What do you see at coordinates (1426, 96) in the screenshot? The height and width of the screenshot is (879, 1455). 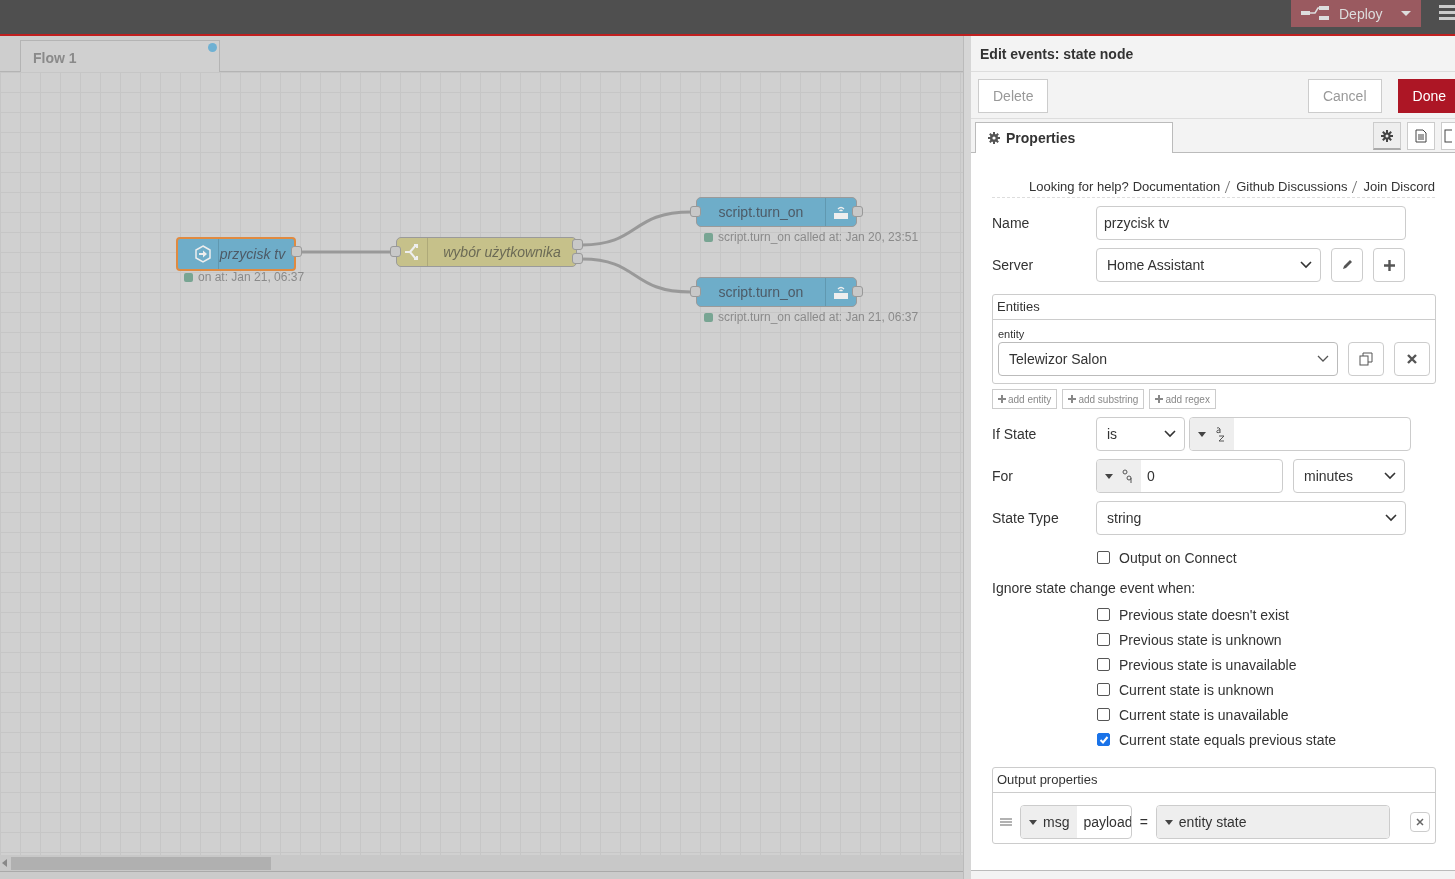 I see `done-button: Done` at bounding box center [1426, 96].